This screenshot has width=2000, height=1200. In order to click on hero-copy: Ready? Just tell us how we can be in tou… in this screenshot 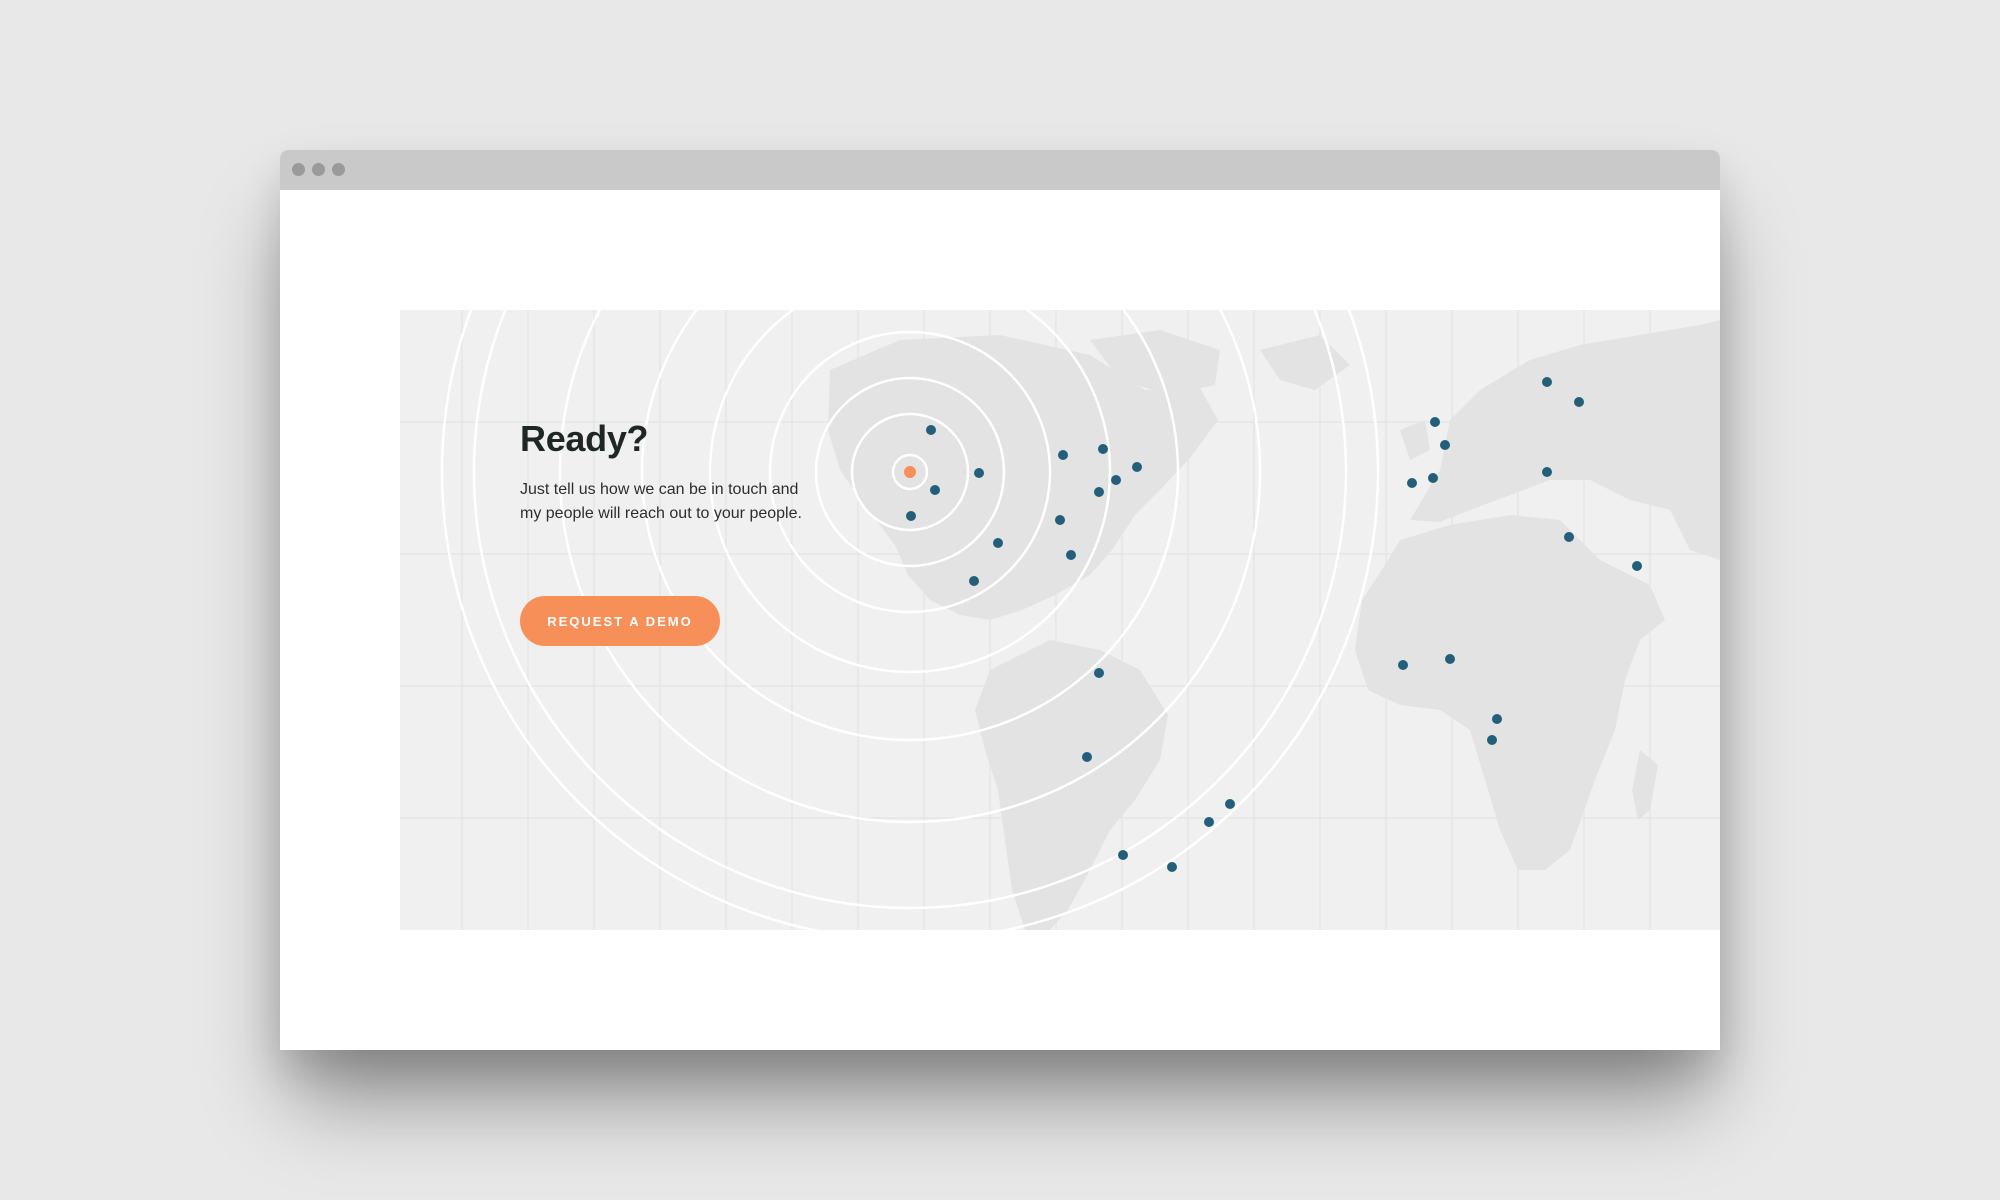, I will do `click(670, 532)`.